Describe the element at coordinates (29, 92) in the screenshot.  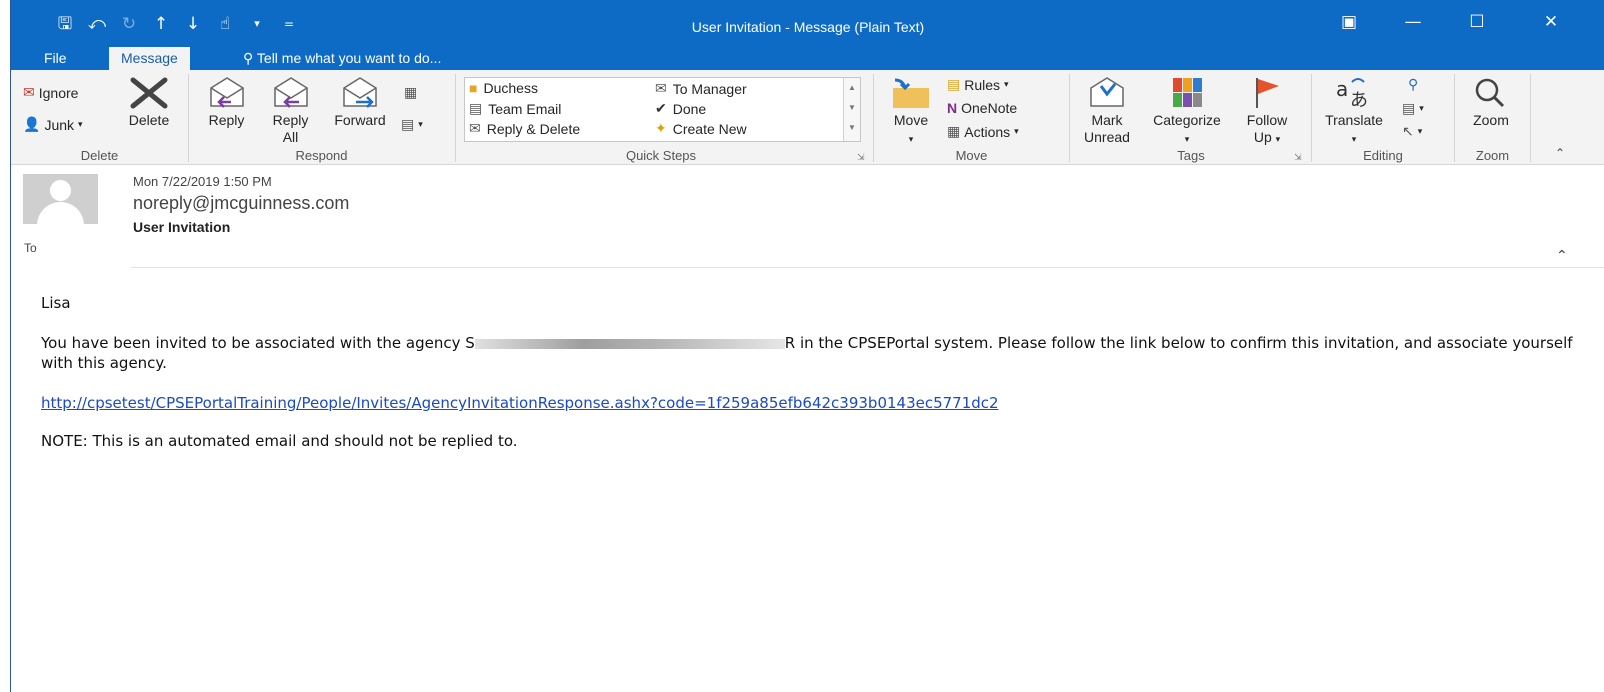
I see `ignore-icon: ✉` at that location.